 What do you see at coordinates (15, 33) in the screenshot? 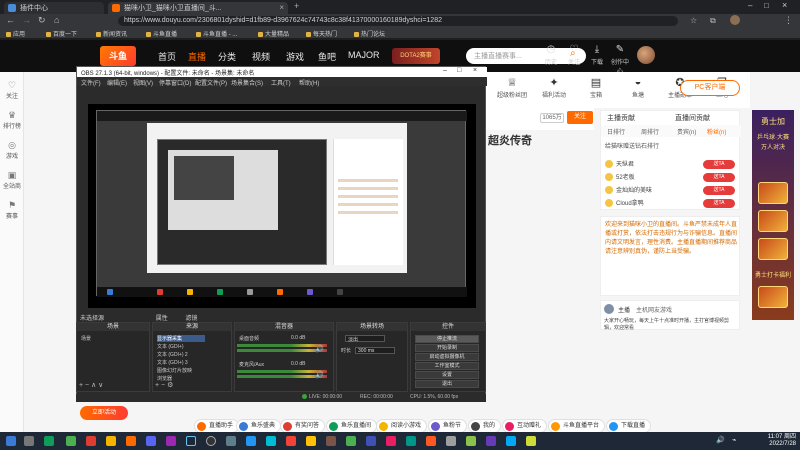
I see `bookmark-item: 应用` at bounding box center [15, 33].